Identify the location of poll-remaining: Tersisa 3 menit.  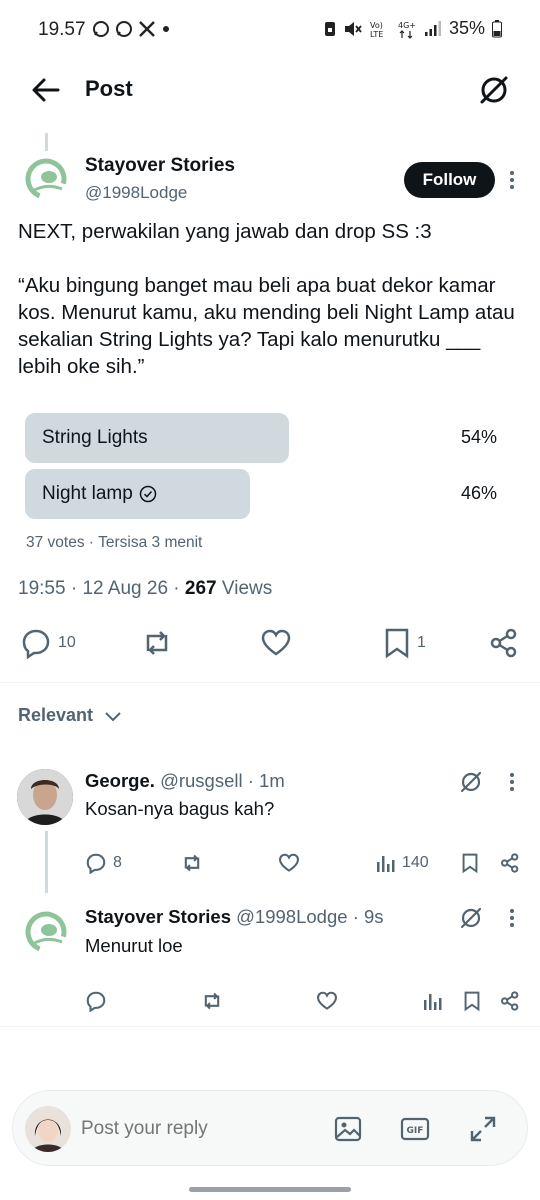
(150, 542).